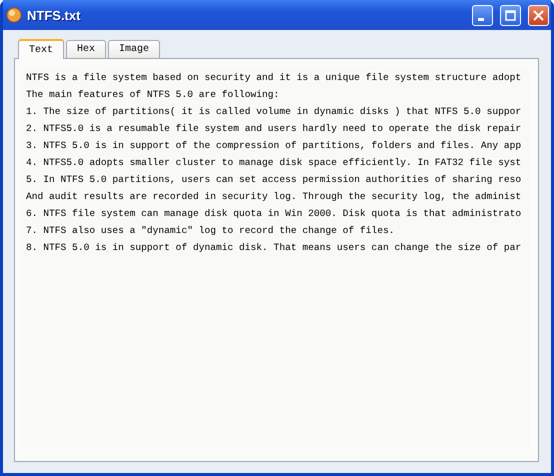  Describe the element at coordinates (481, 19) in the screenshot. I see `minimize-icon` at that location.